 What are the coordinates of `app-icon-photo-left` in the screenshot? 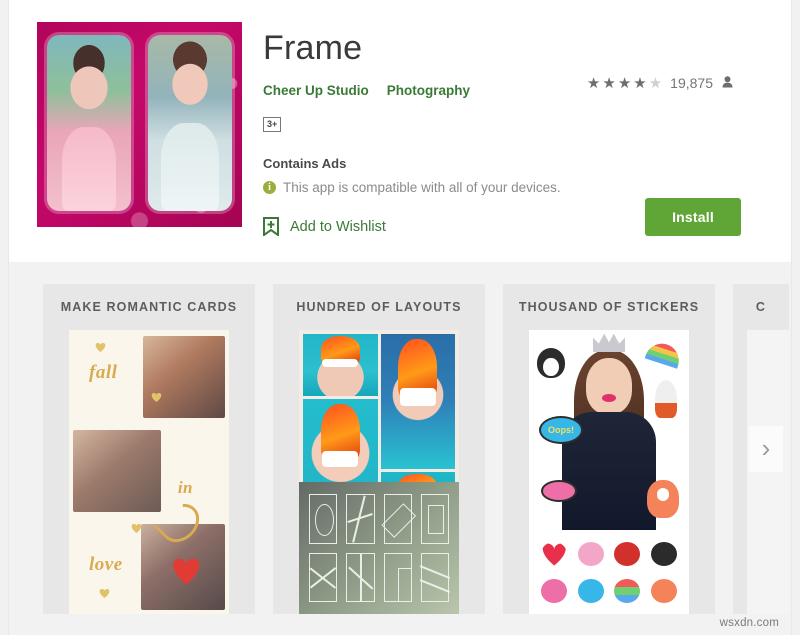 It's located at (89, 123).